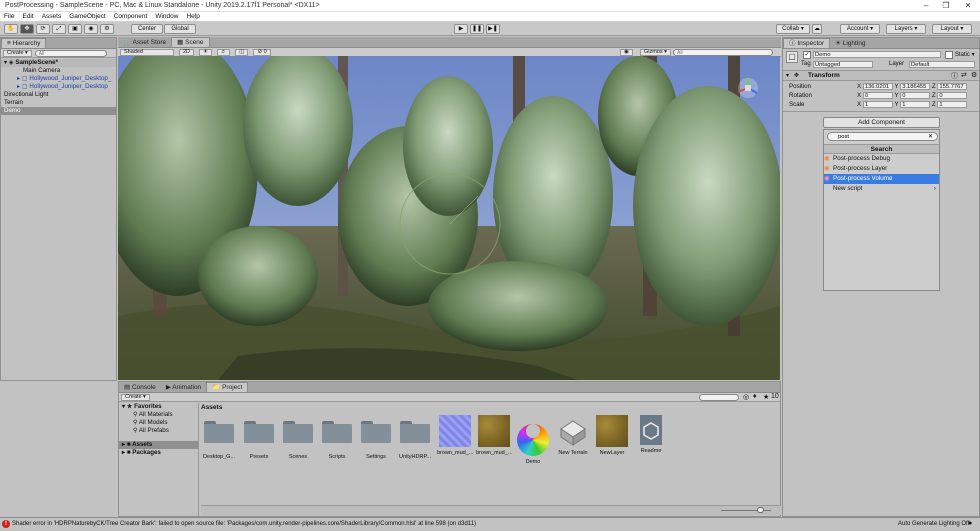  Describe the element at coordinates (755, 396) in the screenshot. I see `filter-by-label-icon: ♦` at that location.